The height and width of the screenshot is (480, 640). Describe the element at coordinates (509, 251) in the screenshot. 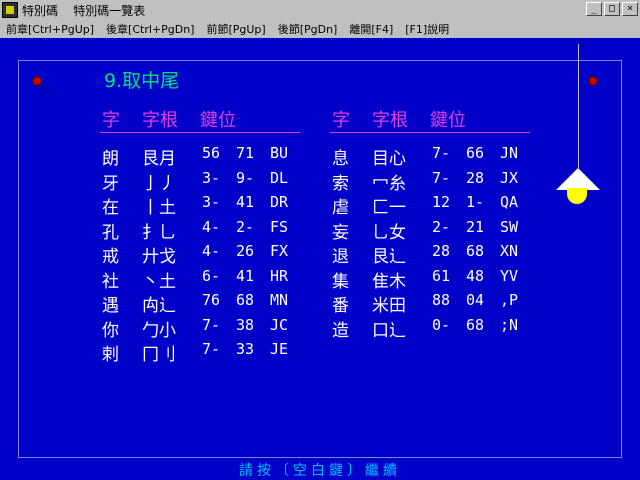

I see `key-code: XN` at that location.